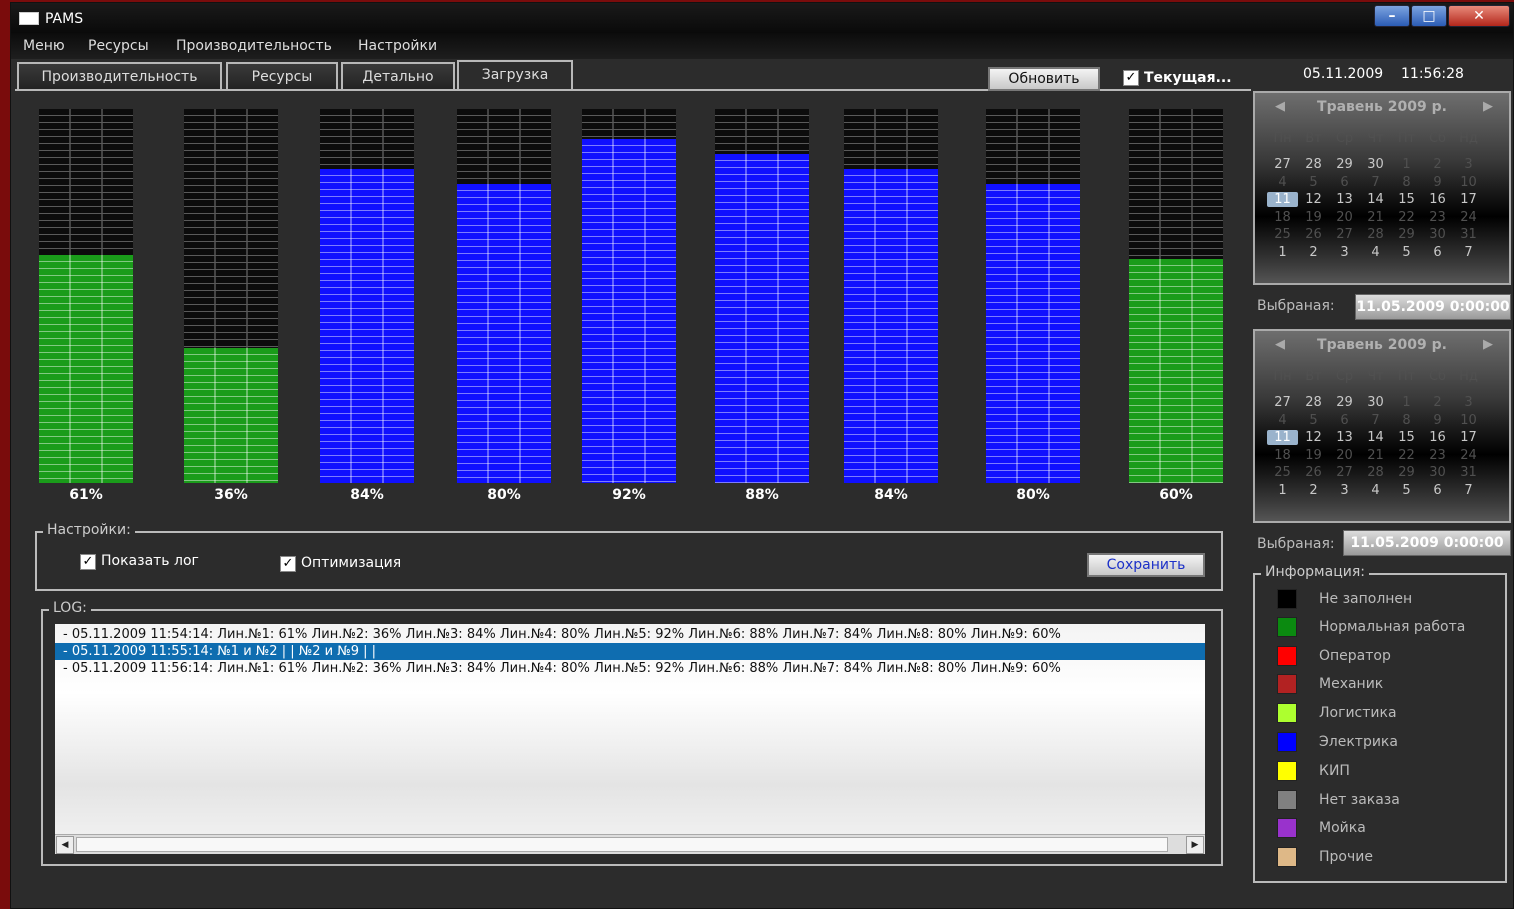 This screenshot has height=909, width=1514. I want to click on menu-settings: Настройки, so click(397, 46).